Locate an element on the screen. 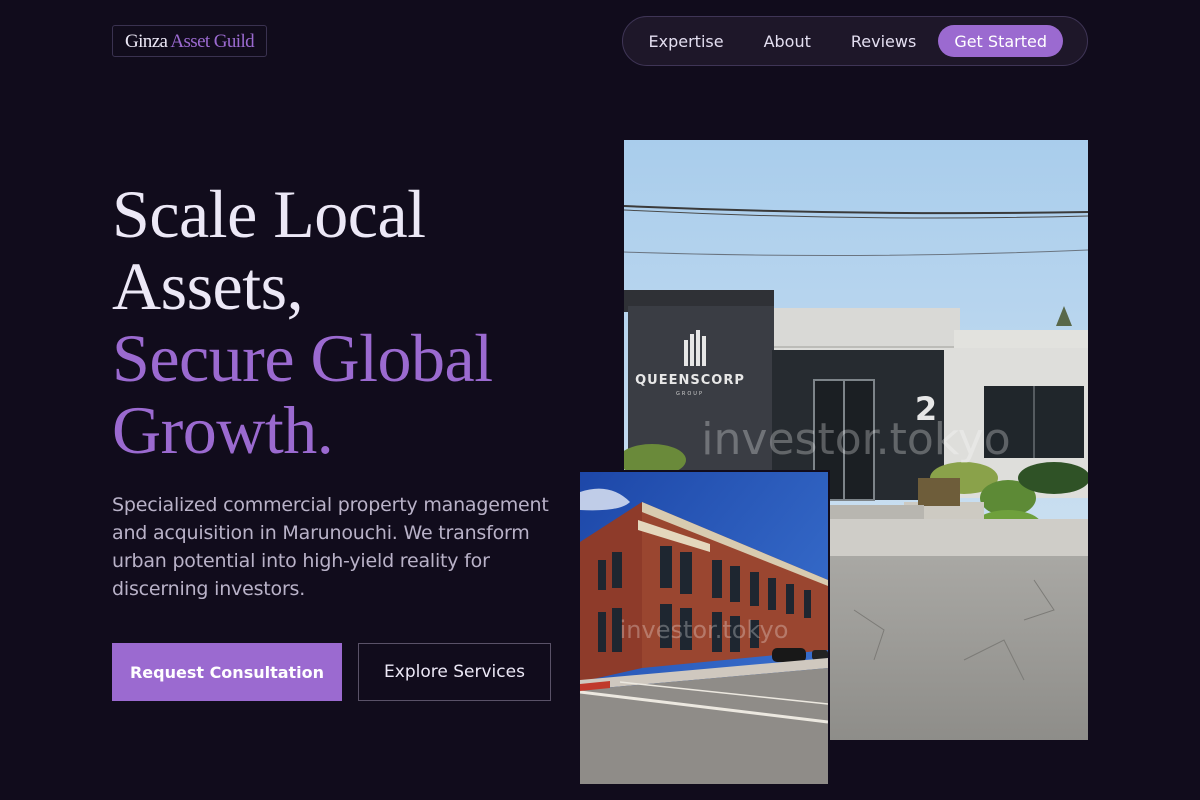  sign-subtitle: GROUP is located at coordinates (690, 394).